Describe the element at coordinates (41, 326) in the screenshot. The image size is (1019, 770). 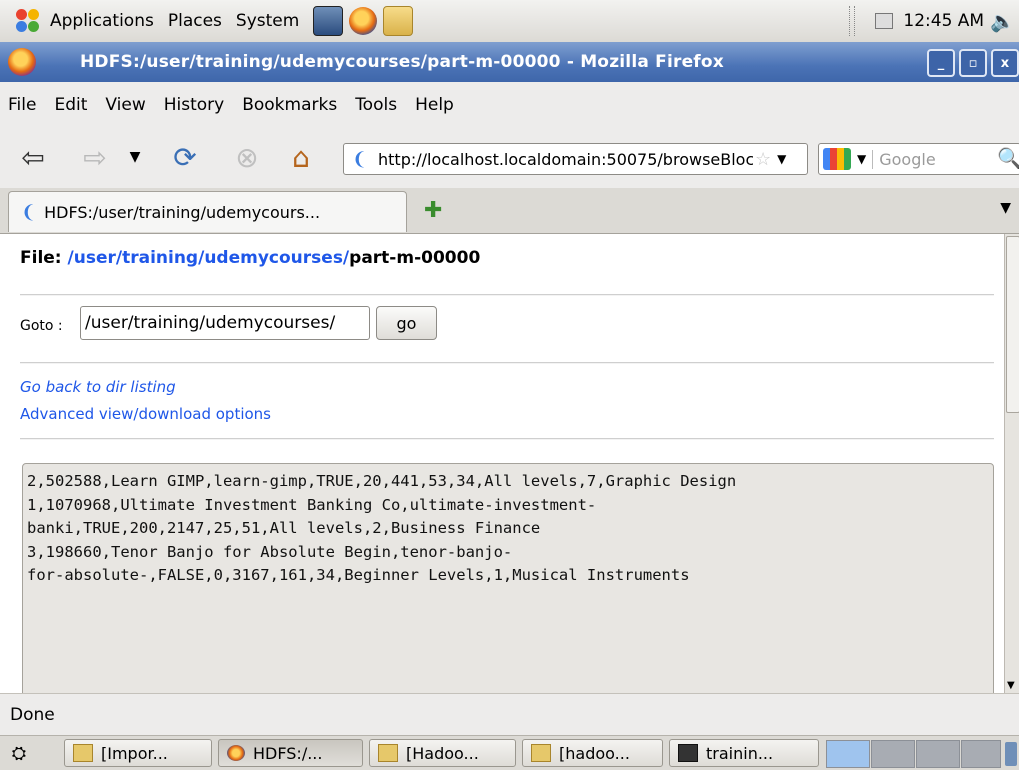
I see `goto-label: Goto :` at that location.